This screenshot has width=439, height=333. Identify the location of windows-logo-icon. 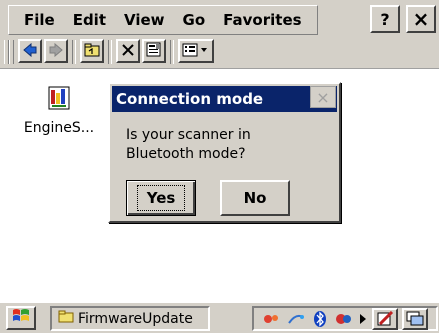
(21, 318).